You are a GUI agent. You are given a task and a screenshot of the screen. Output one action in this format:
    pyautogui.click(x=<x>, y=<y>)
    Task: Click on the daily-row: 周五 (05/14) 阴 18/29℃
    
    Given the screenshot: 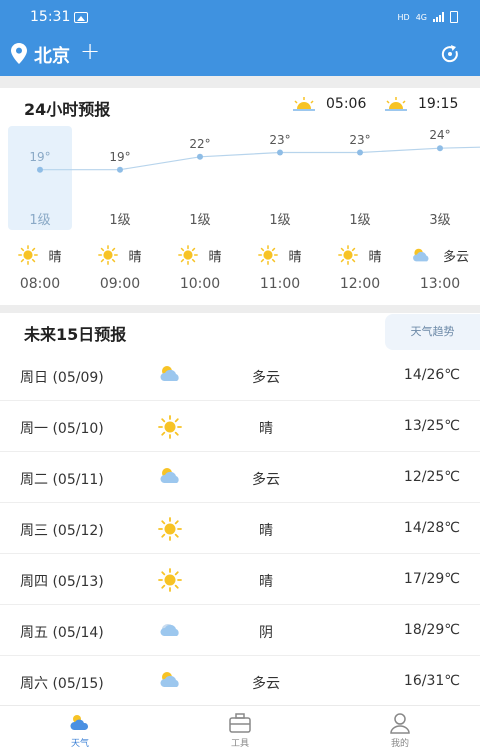 What is the action you would take?
    pyautogui.click(x=240, y=631)
    